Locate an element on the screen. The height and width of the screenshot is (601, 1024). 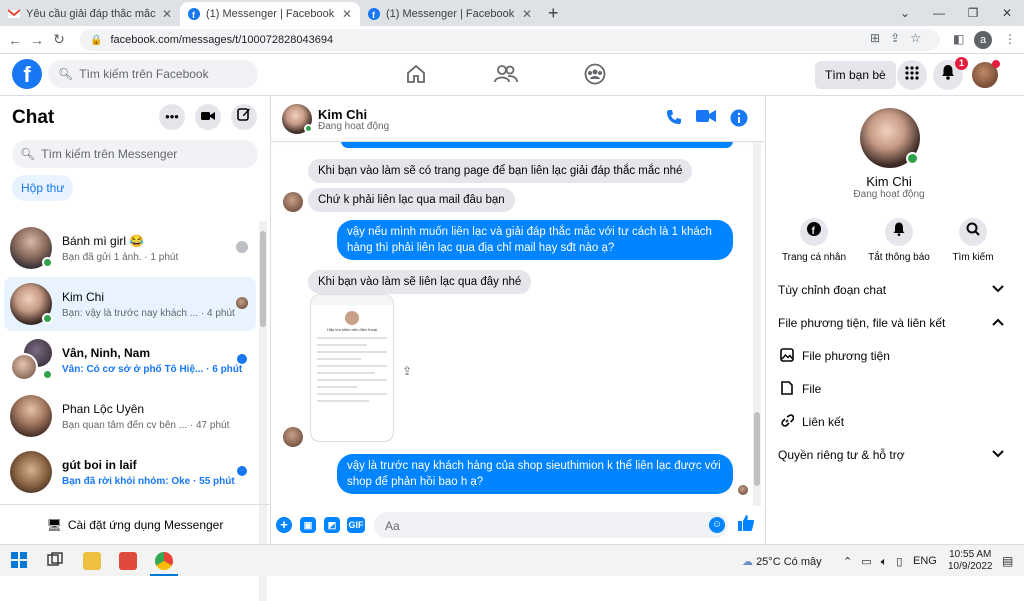
menu-grid-icon is located at coordinates (912, 75).